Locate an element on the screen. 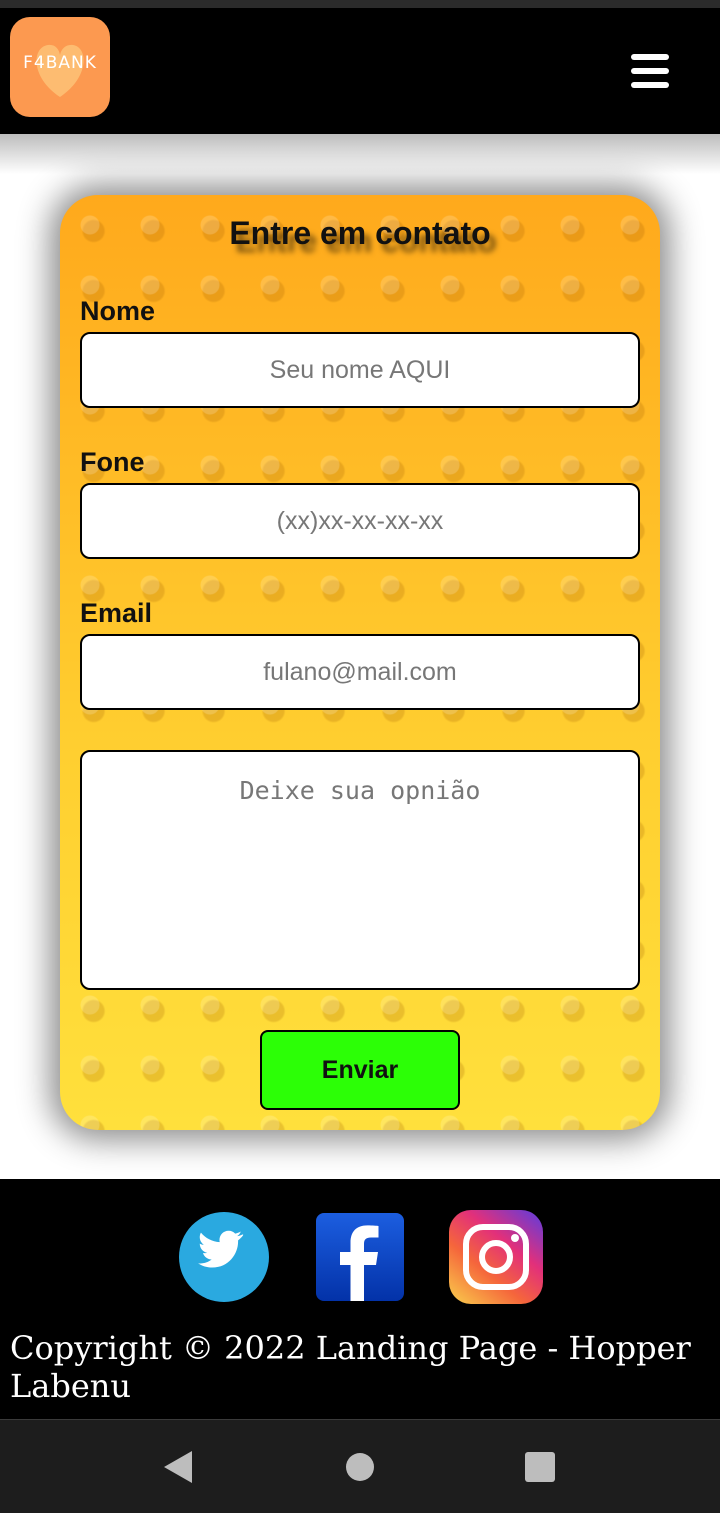 The image size is (720, 1513). hamburger-menu-icon is located at coordinates (650, 71).